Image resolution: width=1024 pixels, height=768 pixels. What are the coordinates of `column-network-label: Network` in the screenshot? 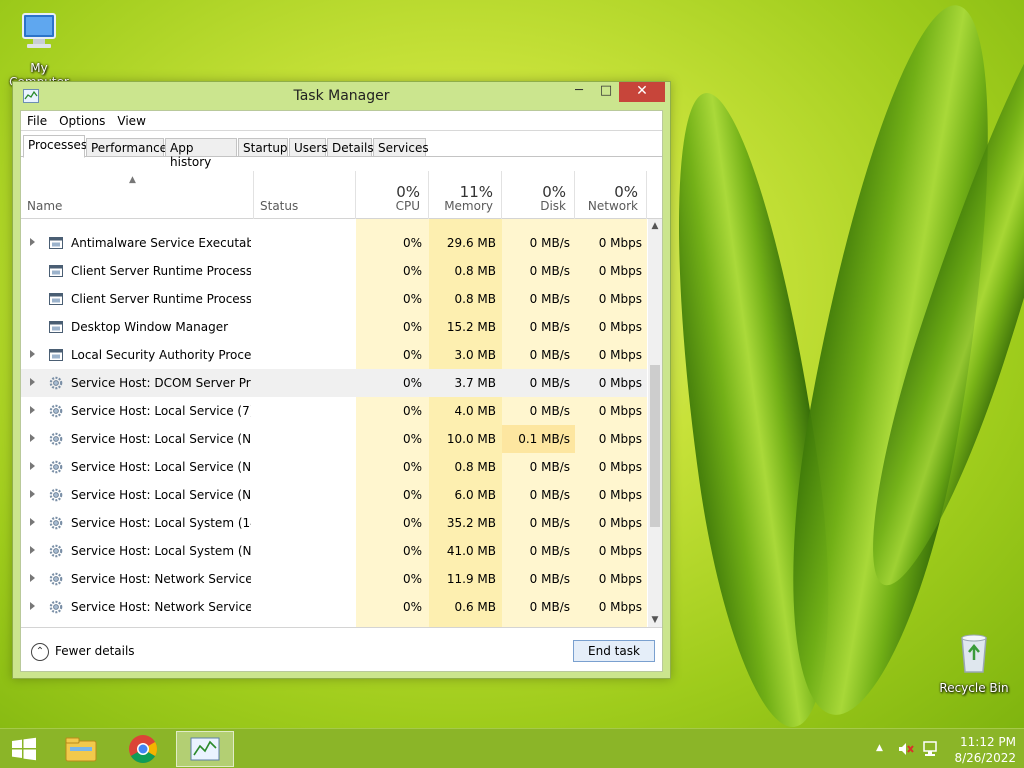 It's located at (612, 206).